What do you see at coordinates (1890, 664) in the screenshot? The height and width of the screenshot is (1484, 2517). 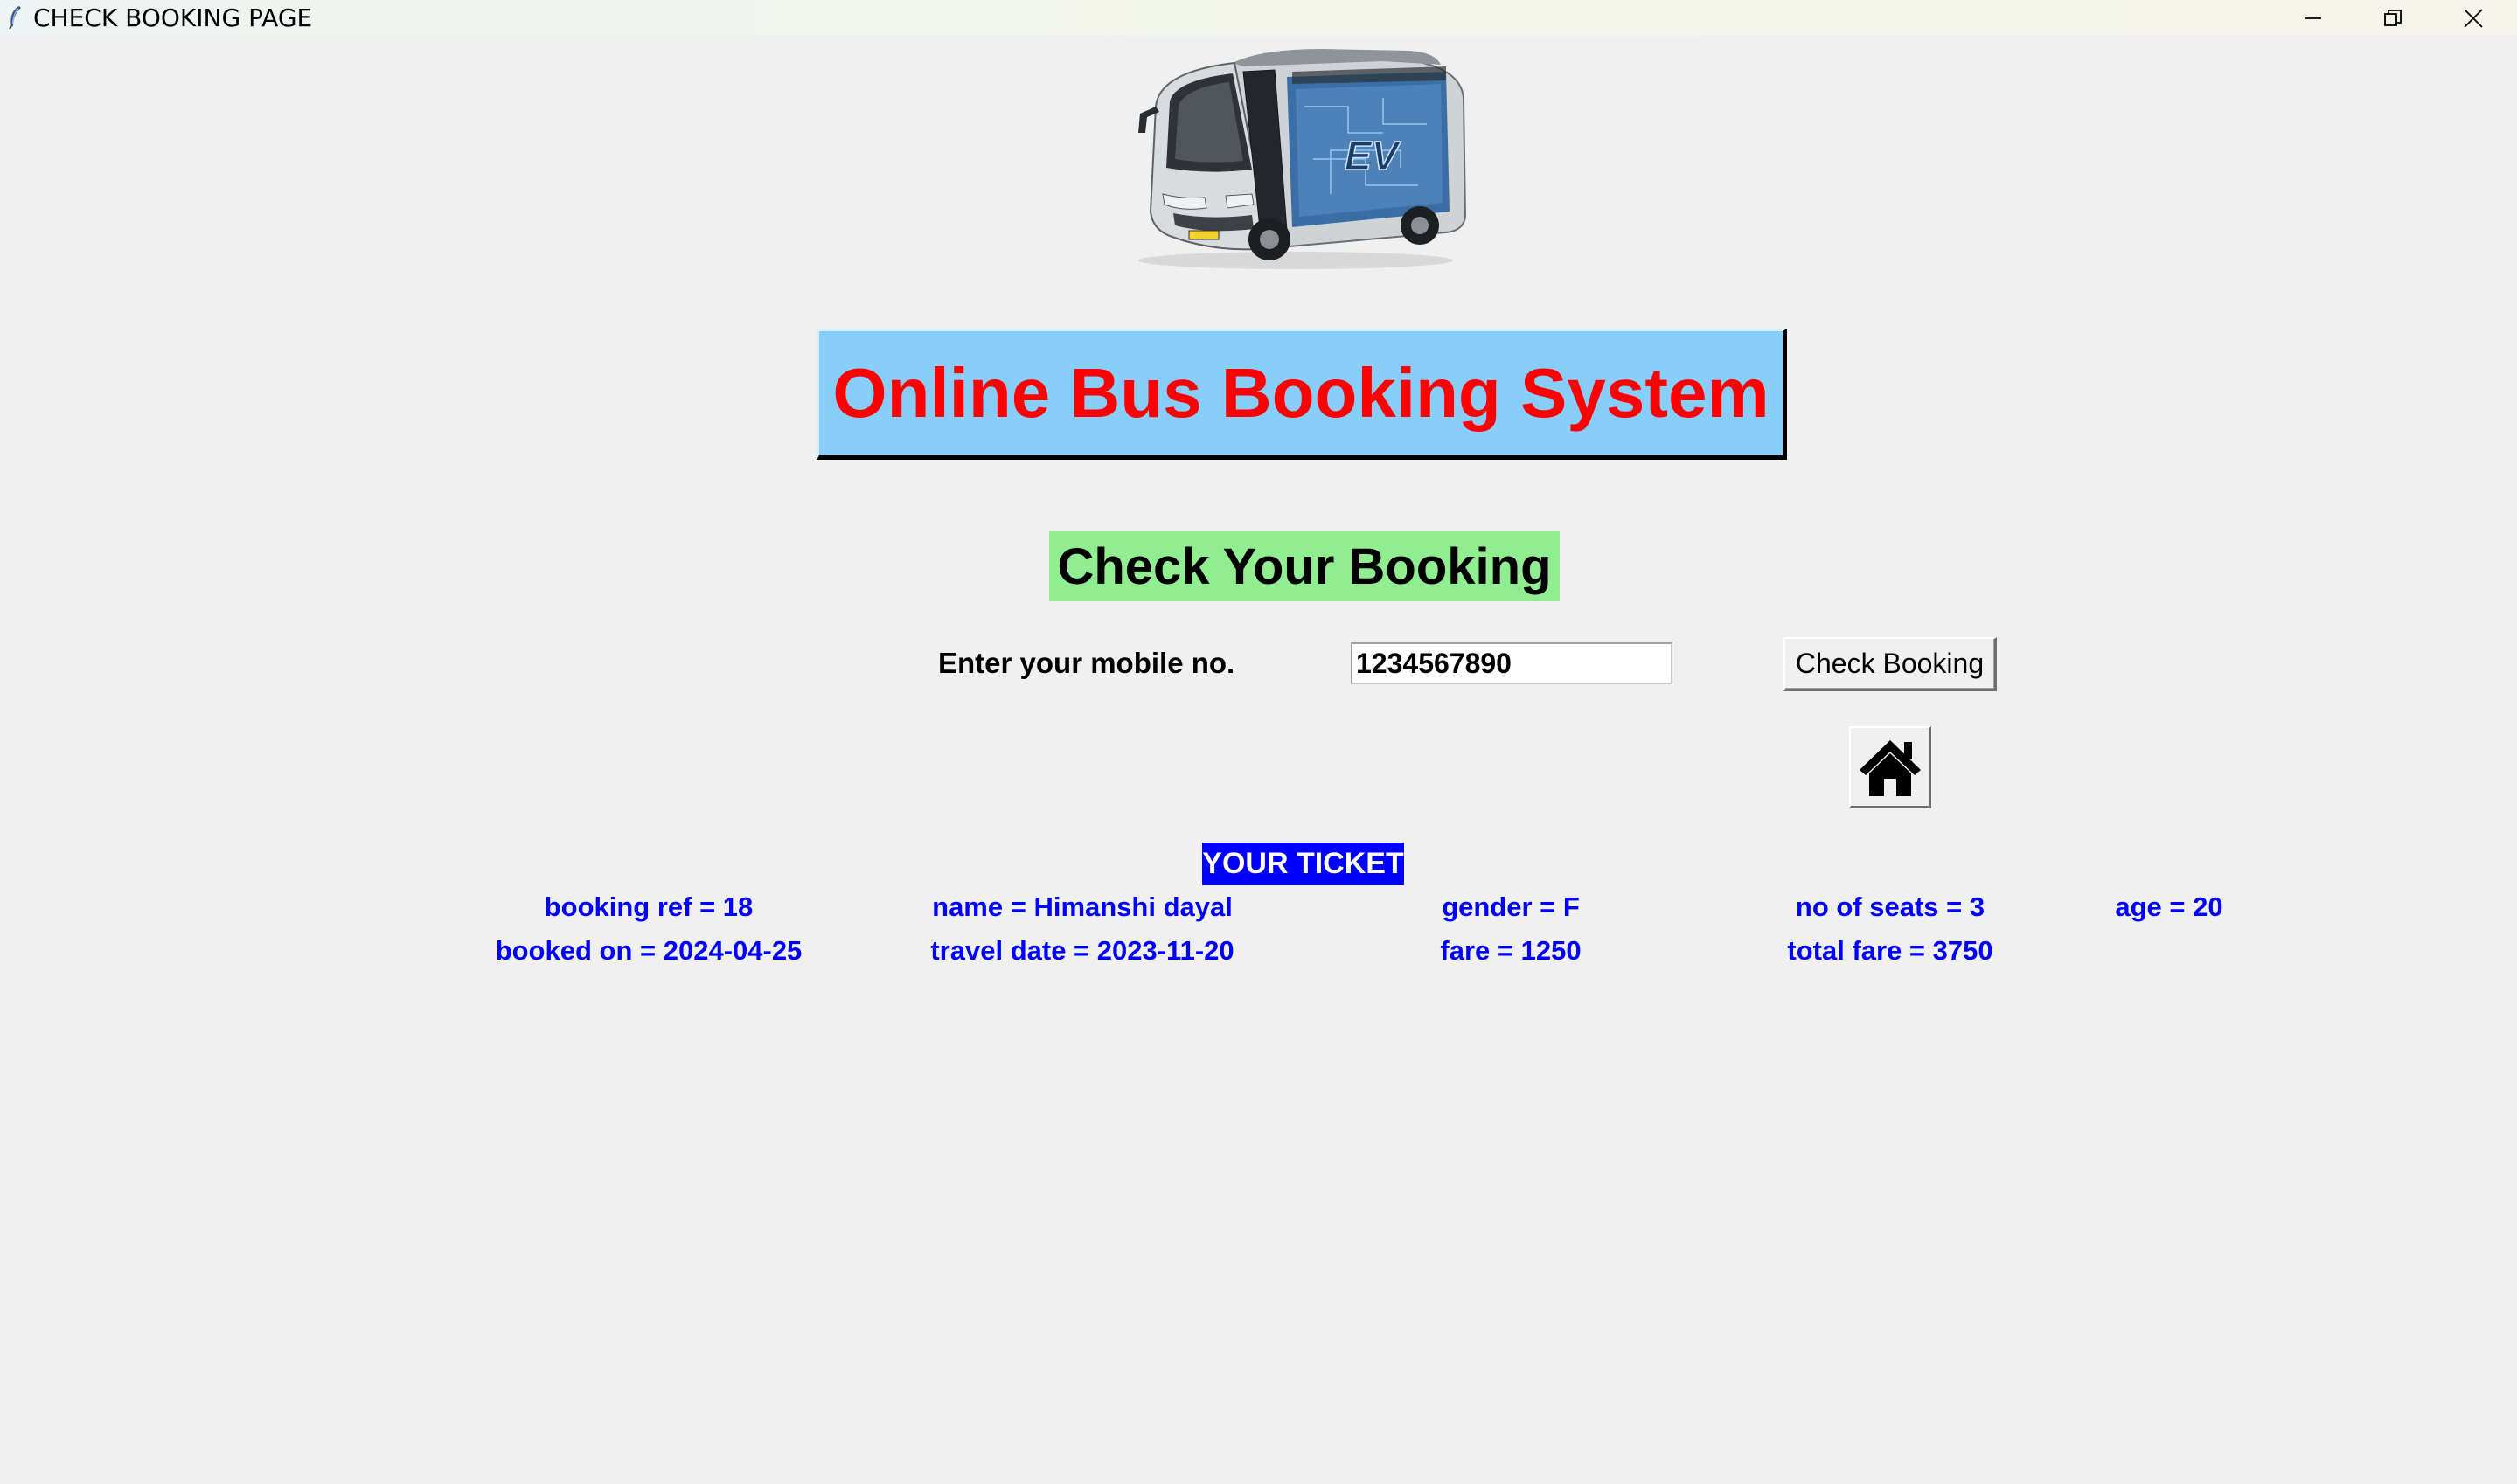 I see `check-booking-button: Check Booking` at bounding box center [1890, 664].